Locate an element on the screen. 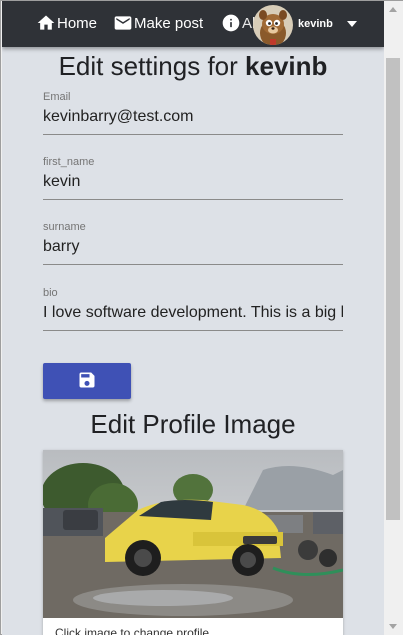 The width and height of the screenshot is (403, 635). nav-make-post-link: Make post is located at coordinates (157, 23).